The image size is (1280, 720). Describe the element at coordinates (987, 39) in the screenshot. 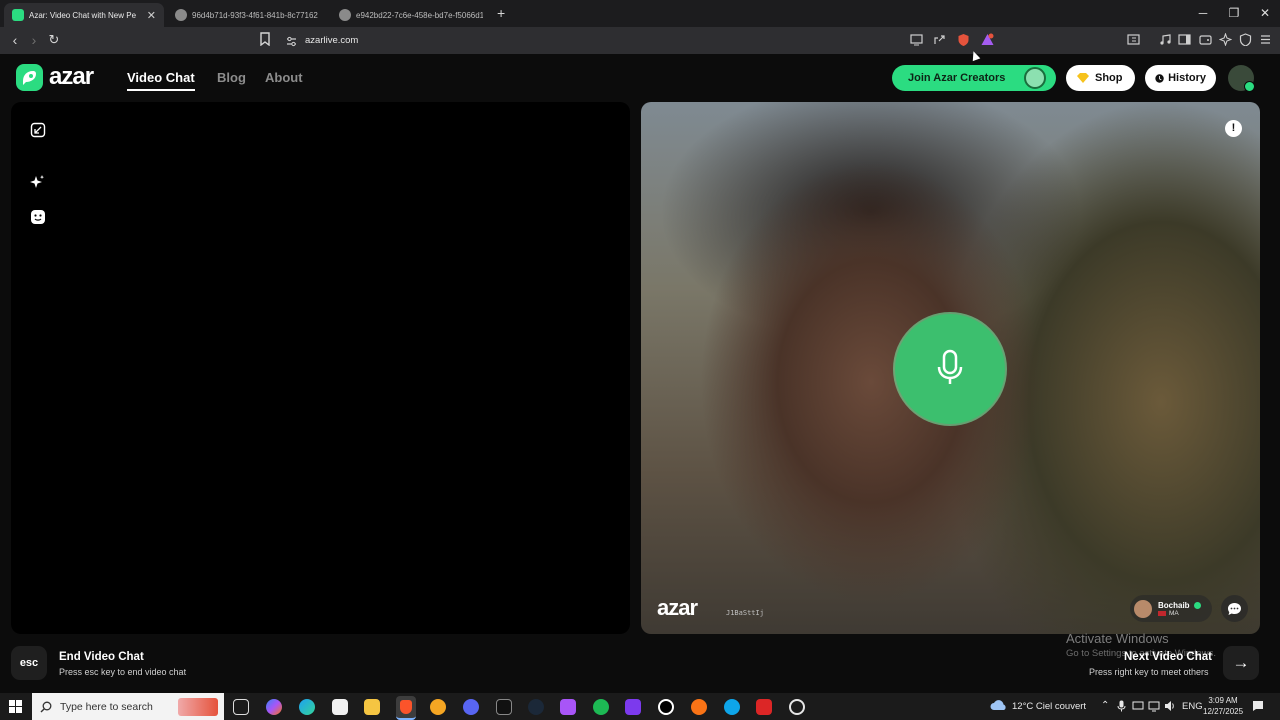

I see `brave-rewards-icon` at that location.